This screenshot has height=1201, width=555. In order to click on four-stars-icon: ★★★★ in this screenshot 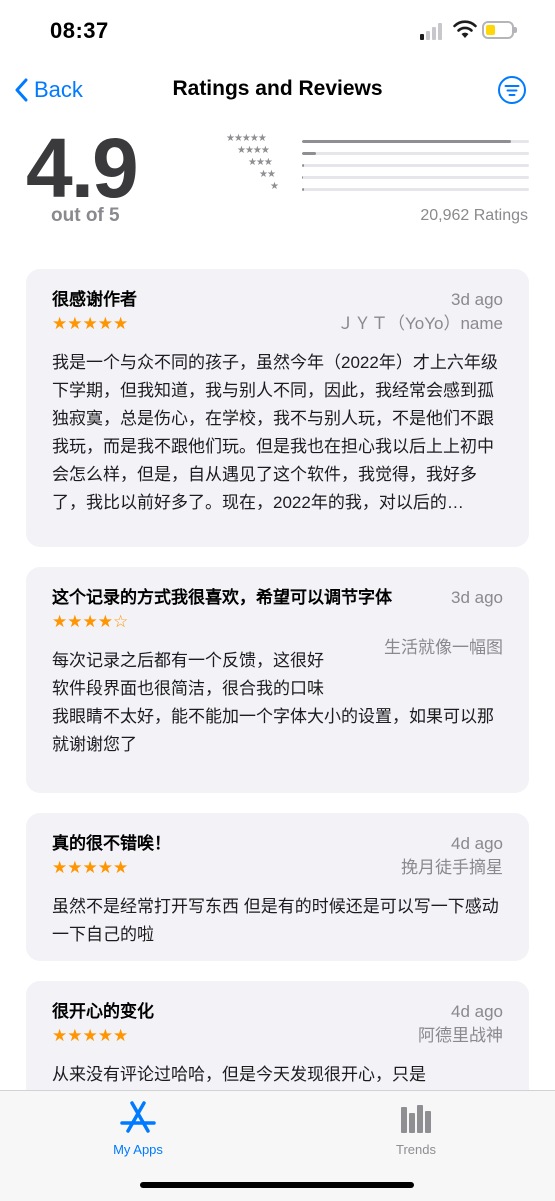, I will do `click(253, 150)`.